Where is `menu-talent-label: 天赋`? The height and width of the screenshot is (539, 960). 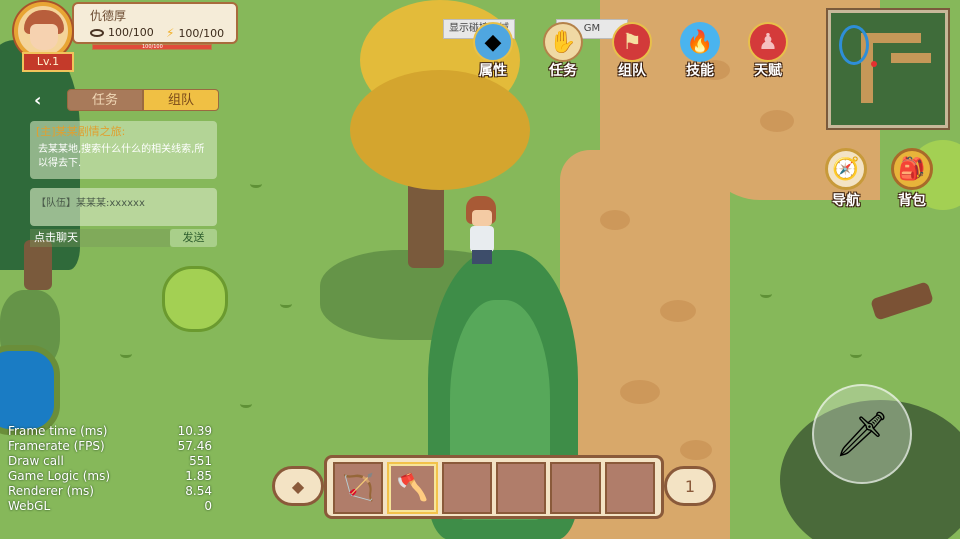 menu-talent-label: 天赋 is located at coordinates (768, 71).